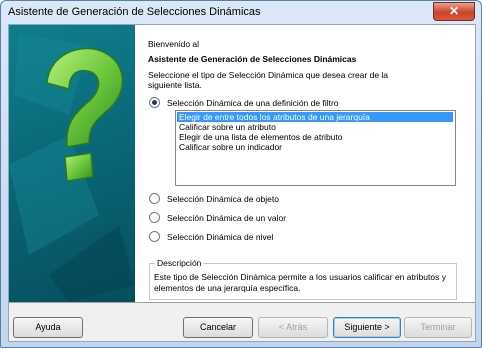  I want to click on cancel-button: Cancelar, so click(218, 327).